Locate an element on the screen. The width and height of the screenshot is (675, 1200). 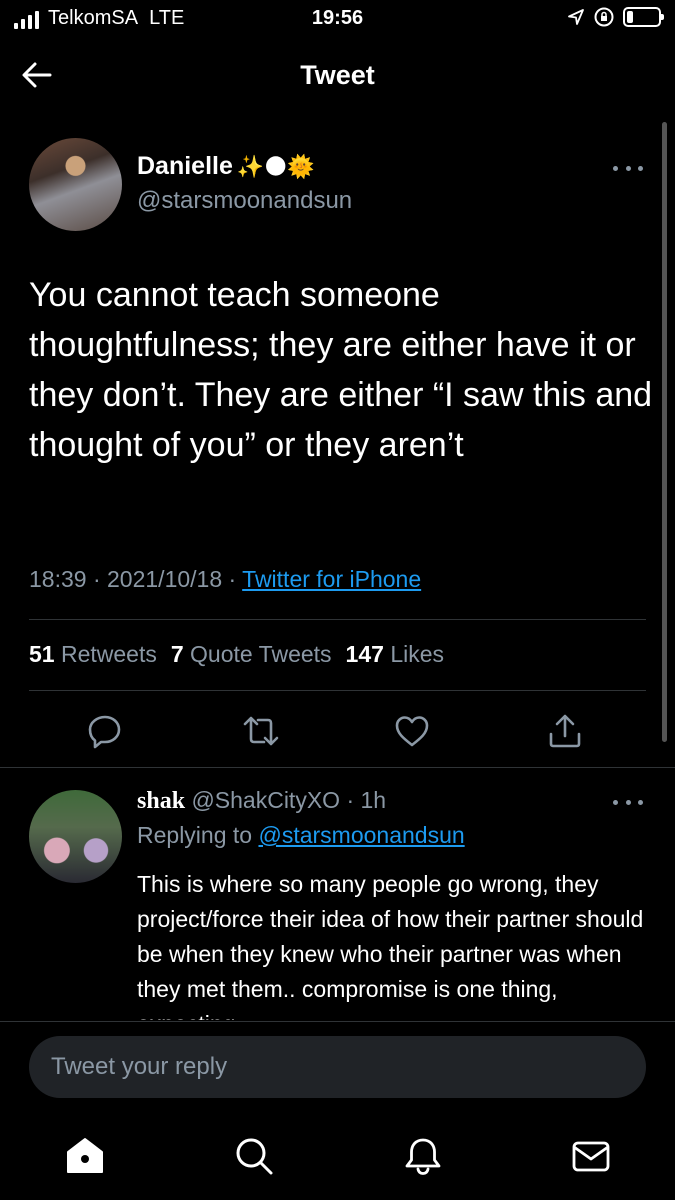
quotes-label: Quote Tweets is located at coordinates (261, 654).